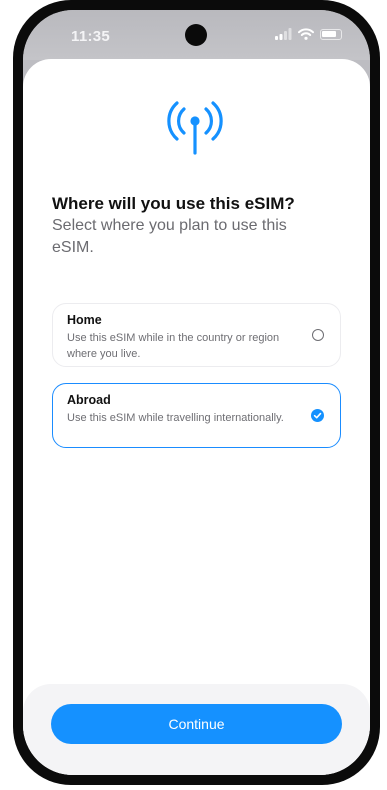 Image resolution: width=387 pixels, height=790 pixels. Describe the element at coordinates (84, 320) in the screenshot. I see `option-home-title: Home` at that location.